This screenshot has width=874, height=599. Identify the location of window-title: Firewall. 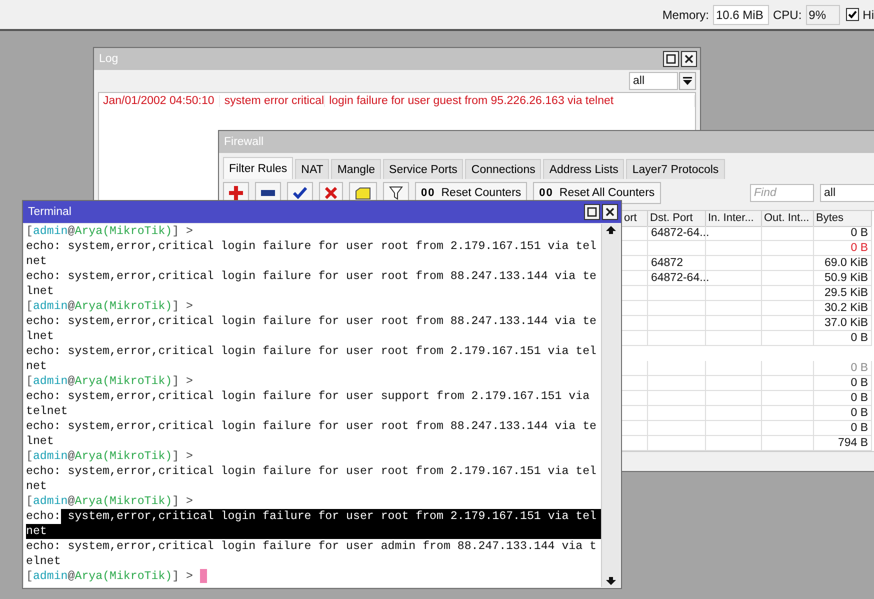
(244, 142).